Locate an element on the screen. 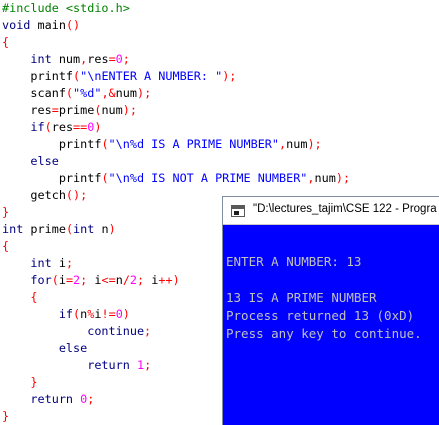  code-line: return 0; is located at coordinates (48, 399).